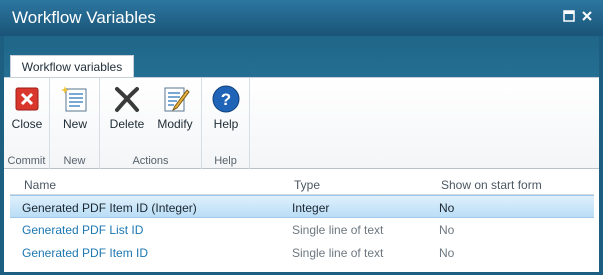 This screenshot has height=275, width=603. Describe the element at coordinates (27, 99) in the screenshot. I see `close-red-x-icon` at that location.